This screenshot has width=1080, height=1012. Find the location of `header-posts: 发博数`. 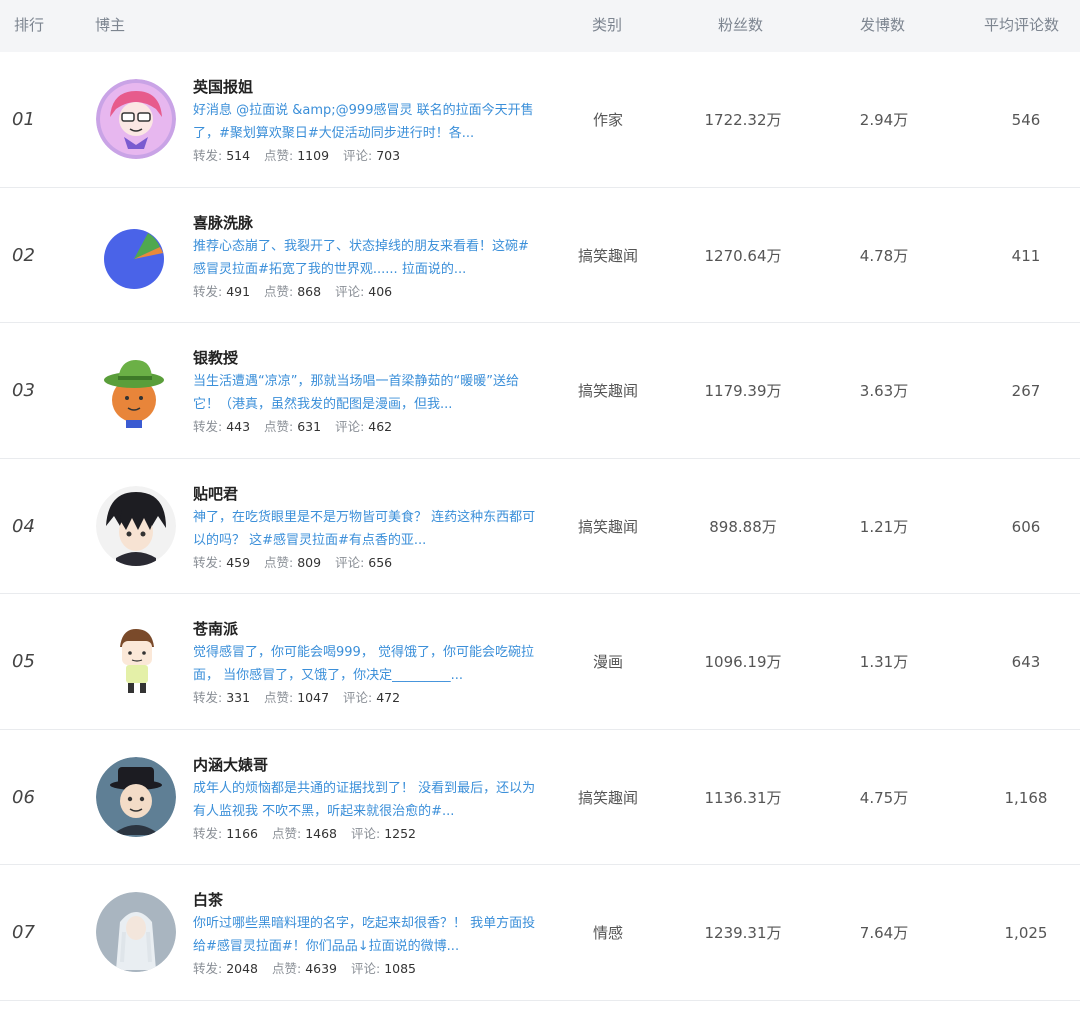

header-posts: 发博数 is located at coordinates (882, 25).